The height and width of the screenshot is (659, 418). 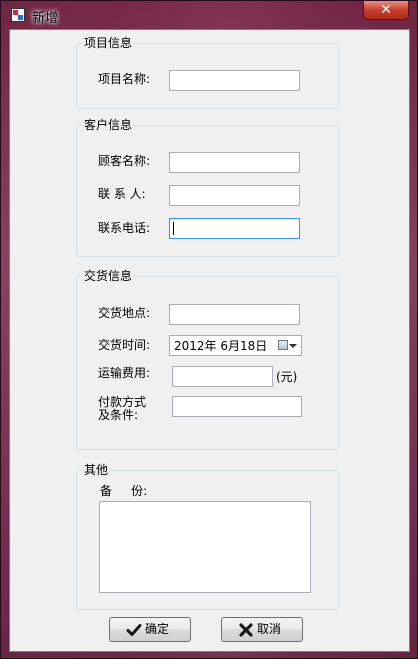 I want to click on shipping-cost-label: 运输费用:, so click(x=124, y=373).